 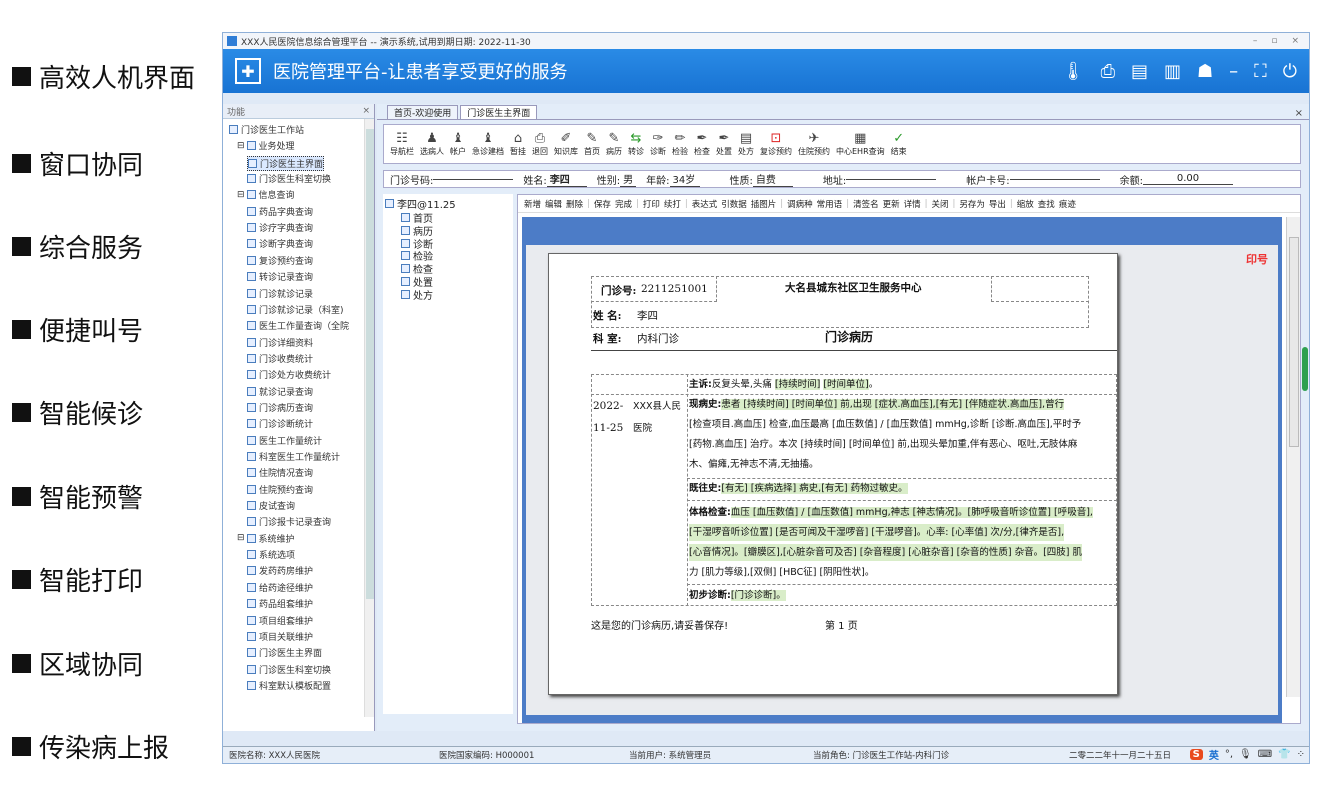 I want to click on monitor-icon: ▤, so click(x=1139, y=71).